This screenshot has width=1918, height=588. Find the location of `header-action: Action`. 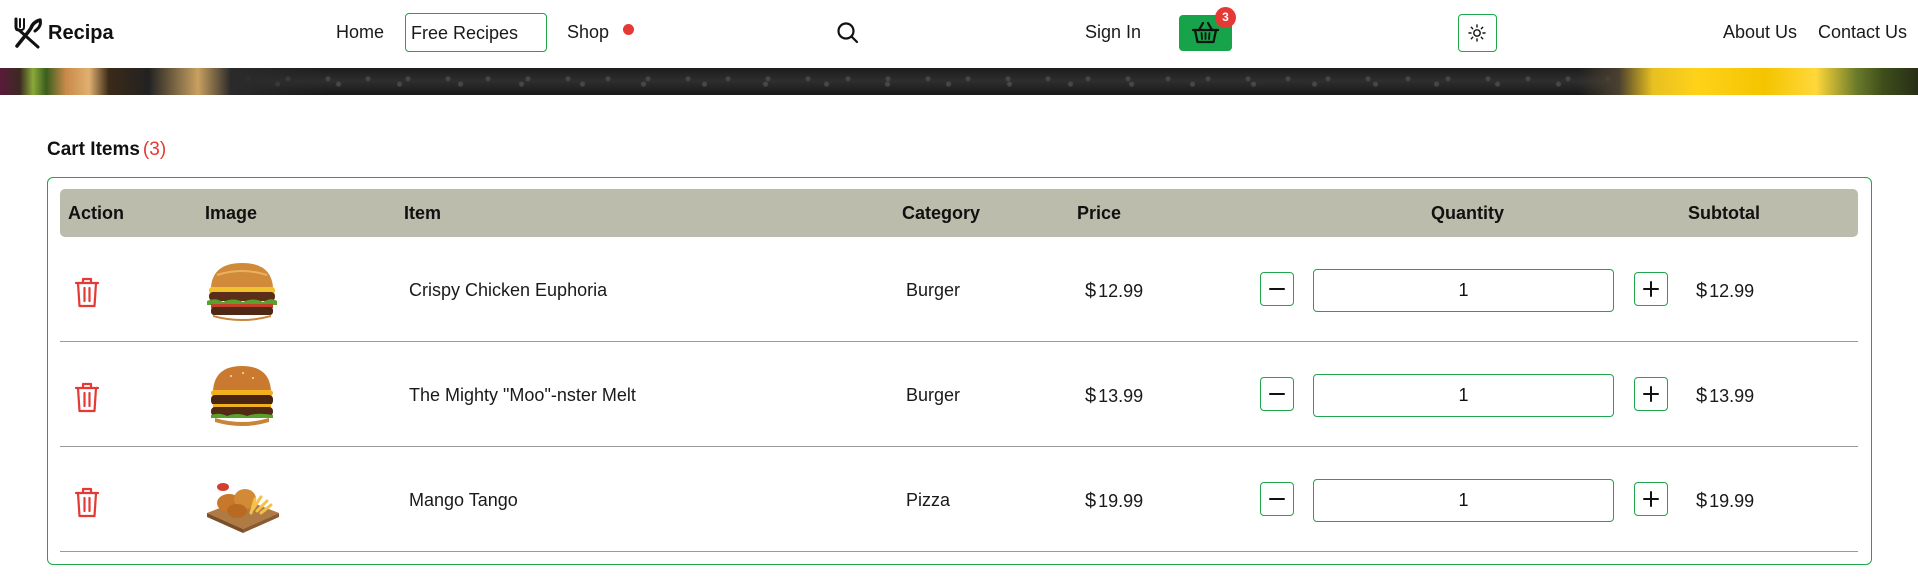

header-action: Action is located at coordinates (96, 213).